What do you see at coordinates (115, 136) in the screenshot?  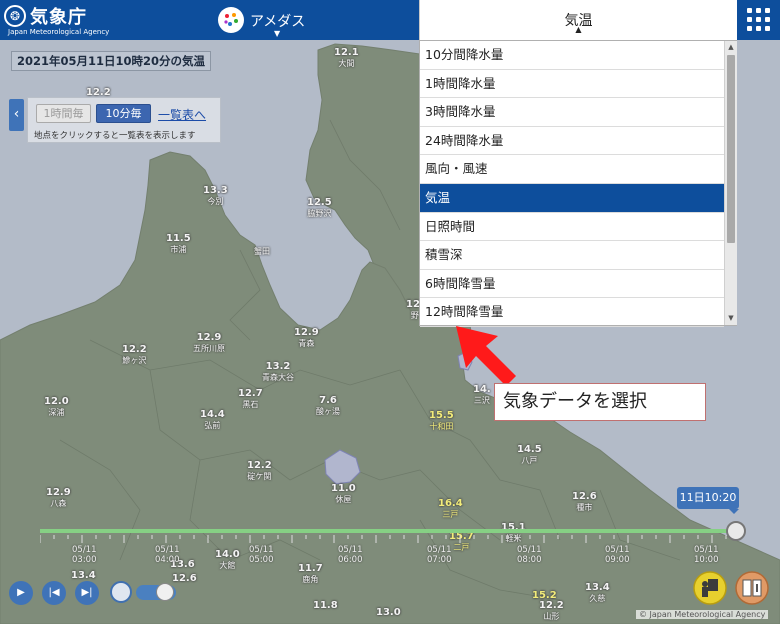 I see `panel-hint: 地点をクリックすると一覧表を表示します` at bounding box center [115, 136].